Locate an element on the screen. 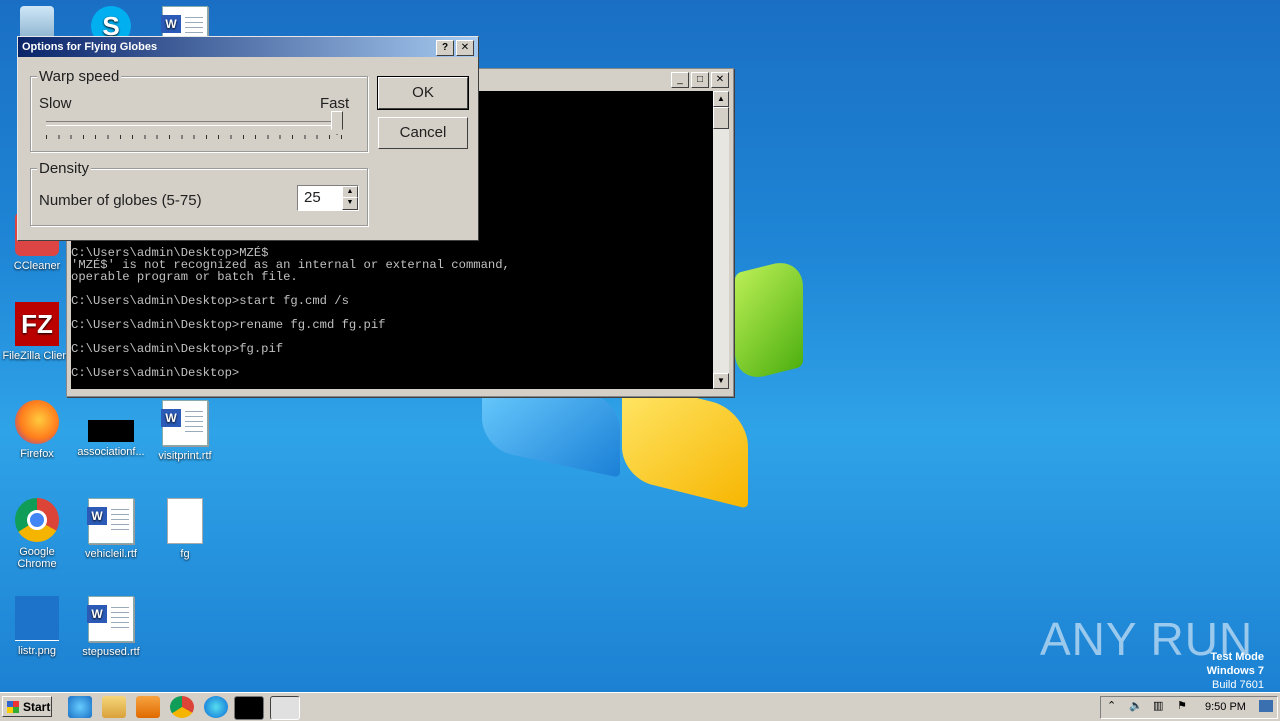 This screenshot has width=1280, height=721. show-desktop-icon is located at coordinates (1266, 706).